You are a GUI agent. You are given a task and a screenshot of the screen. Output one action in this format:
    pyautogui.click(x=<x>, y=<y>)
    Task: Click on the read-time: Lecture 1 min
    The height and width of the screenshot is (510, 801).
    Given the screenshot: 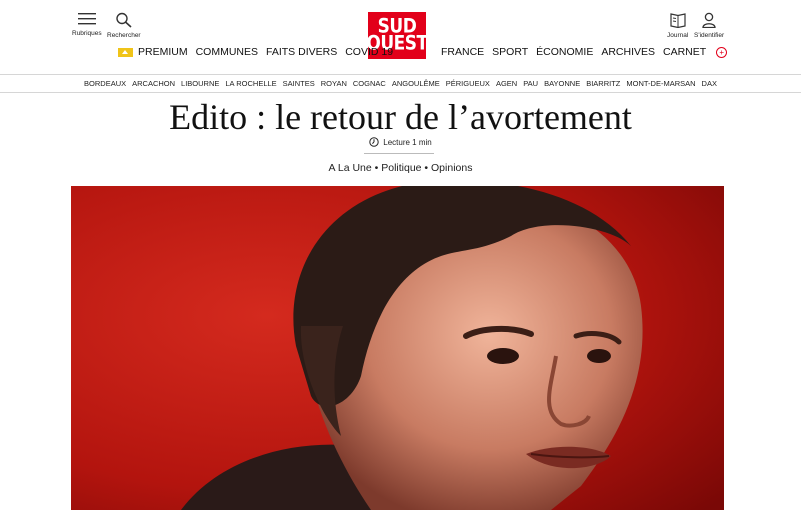 What is the action you would take?
    pyautogui.click(x=400, y=142)
    